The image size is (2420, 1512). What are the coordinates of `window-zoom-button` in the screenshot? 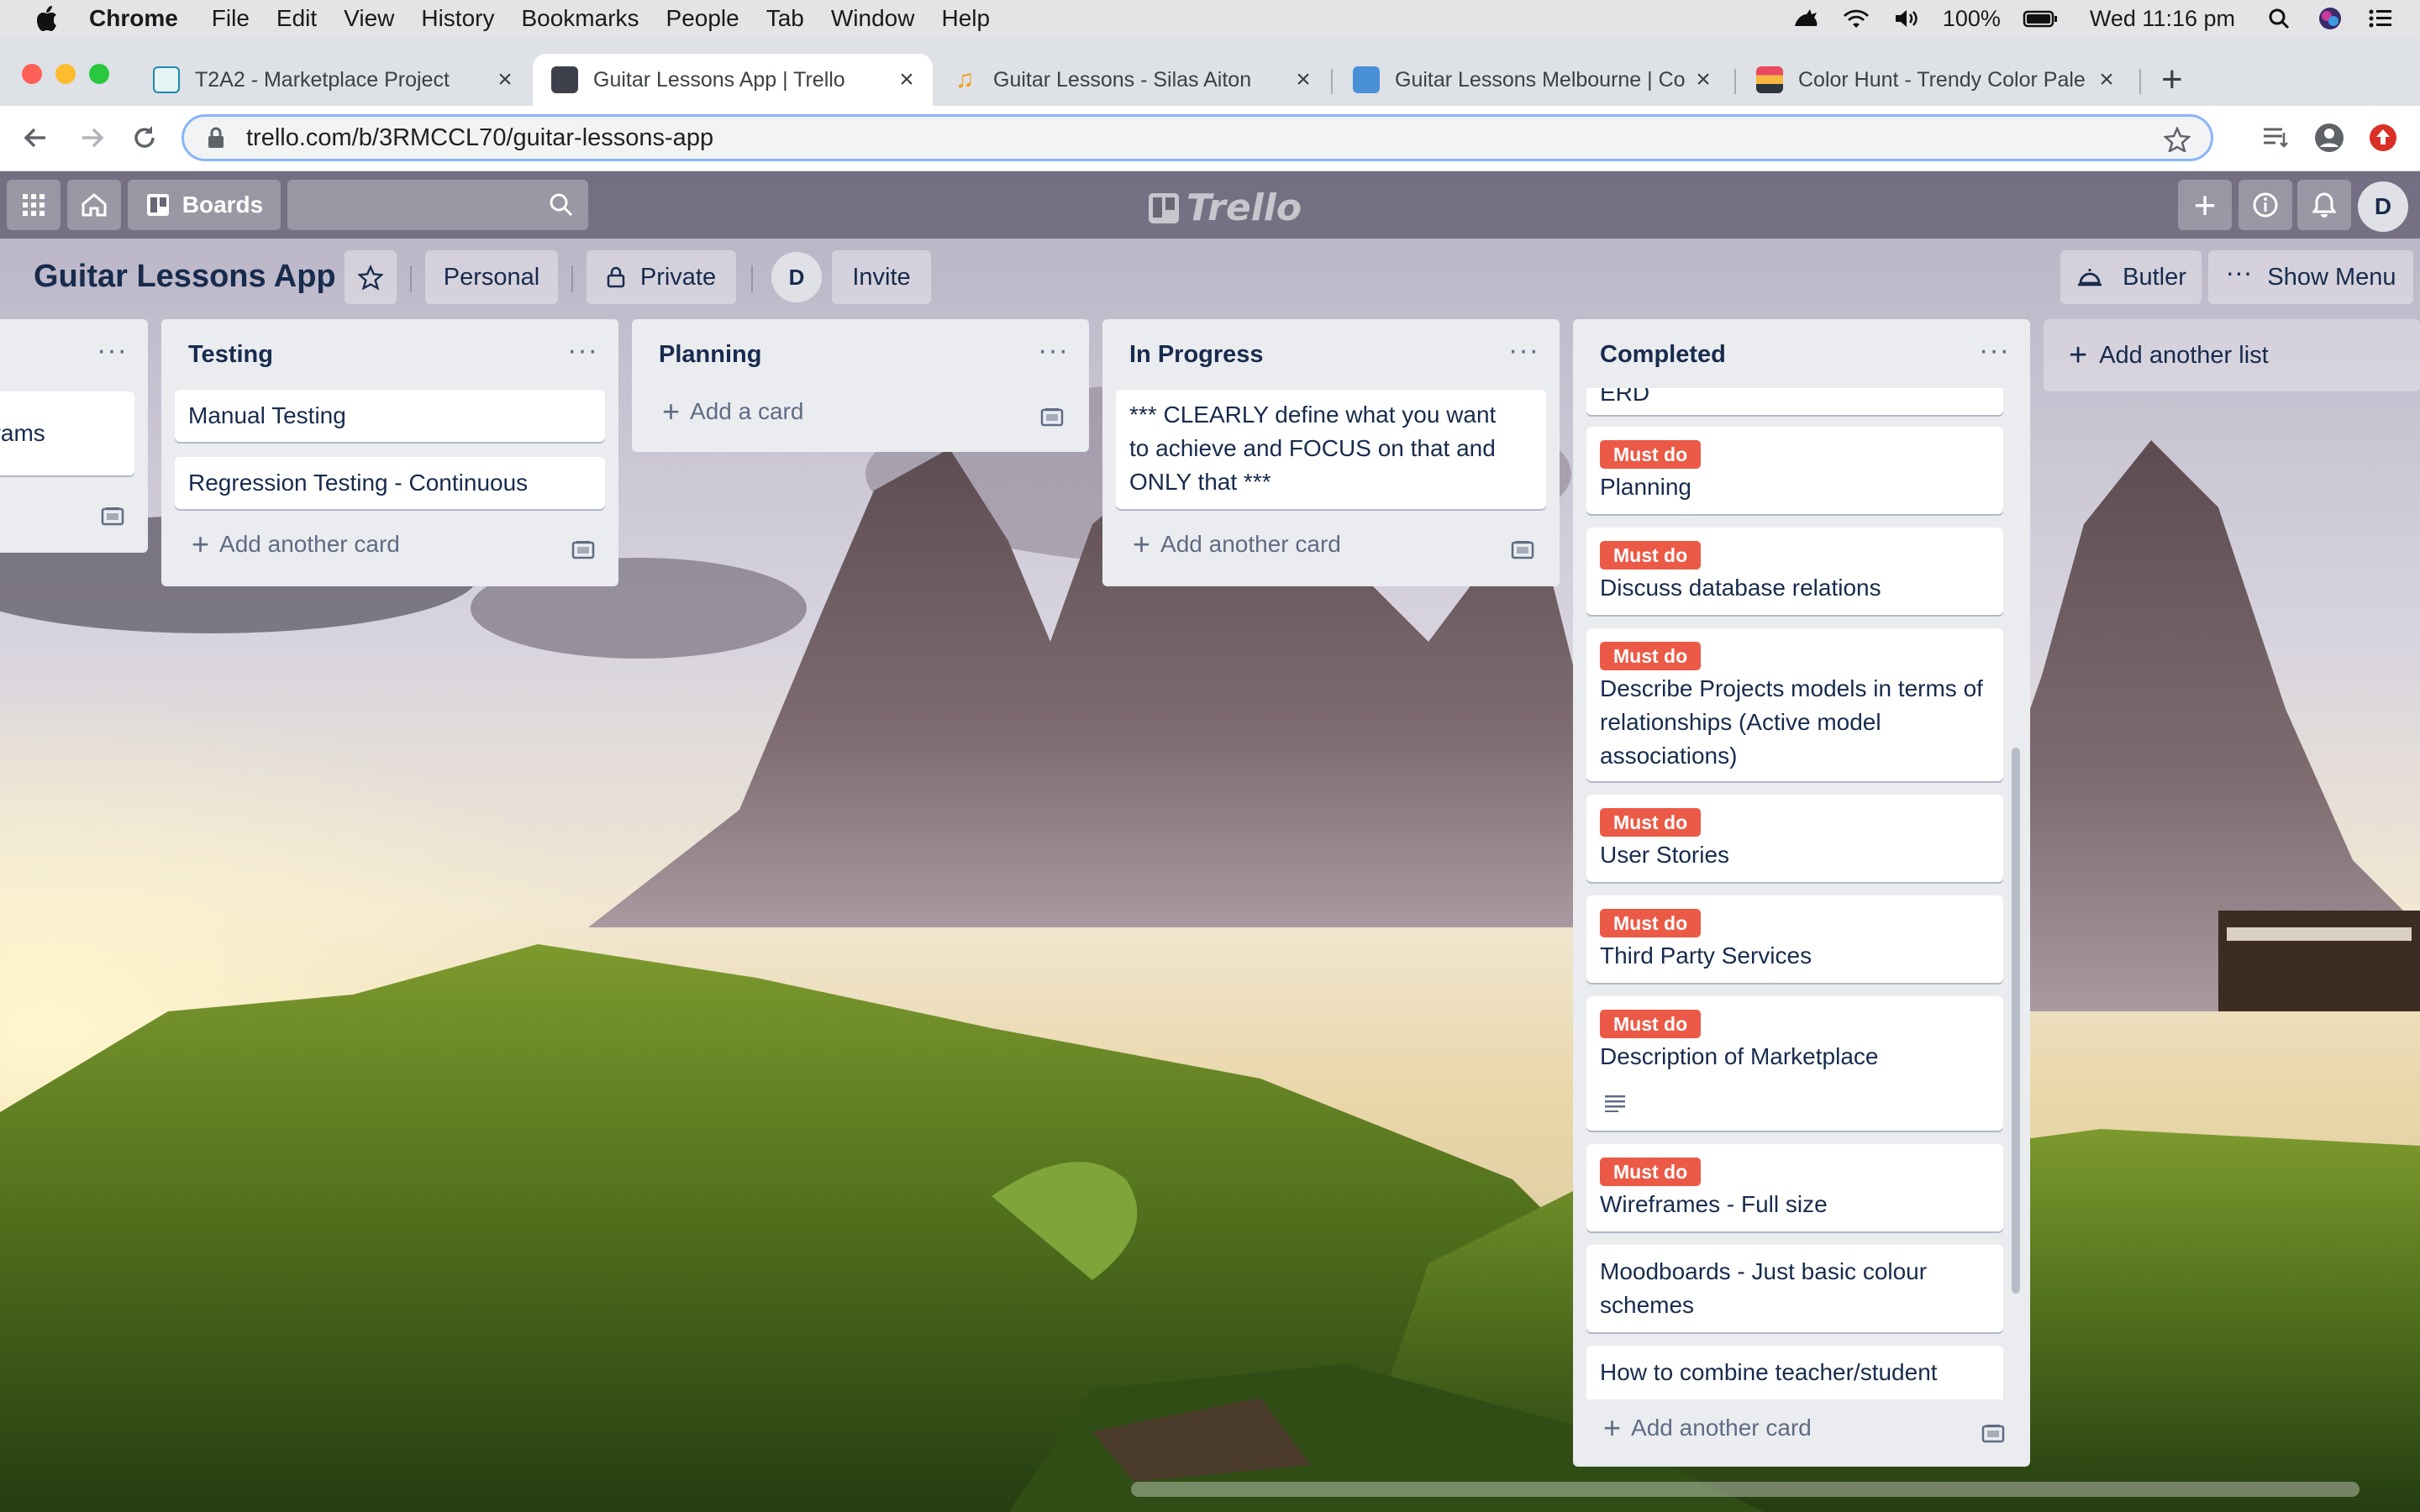 It's located at (99, 74).